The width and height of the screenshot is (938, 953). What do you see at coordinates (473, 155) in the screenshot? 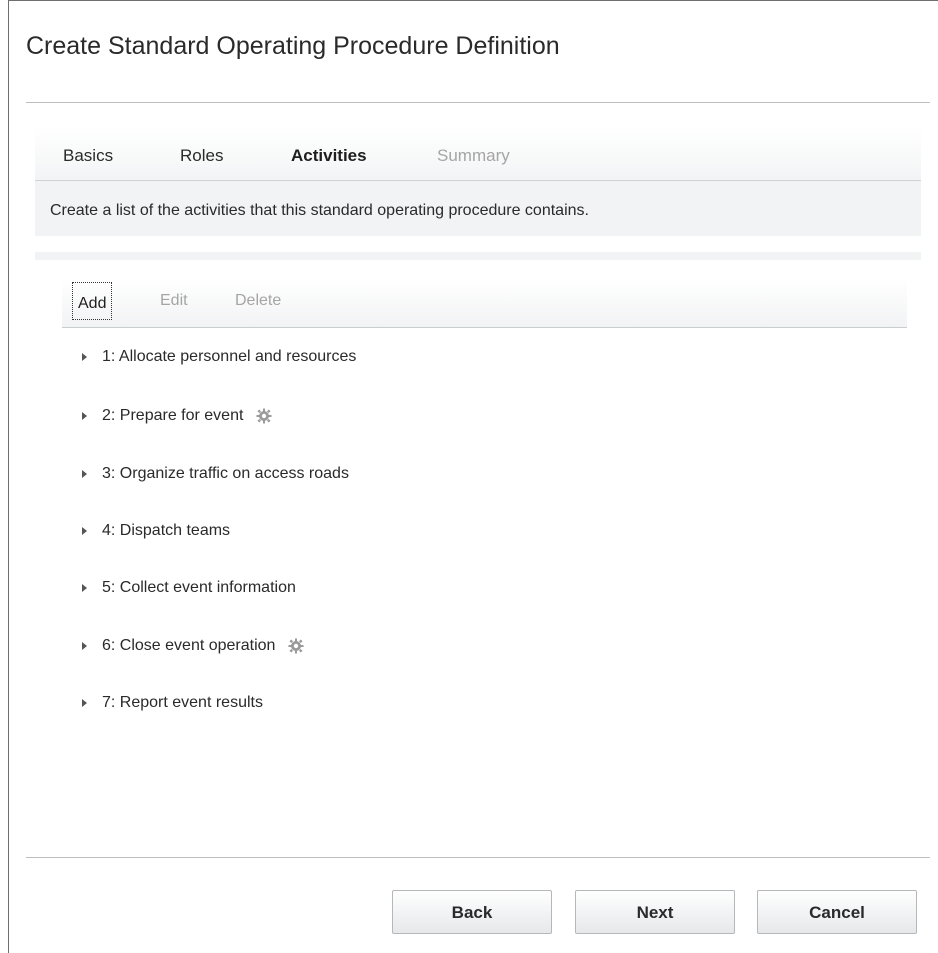
I see `tab-summary: Summary` at bounding box center [473, 155].